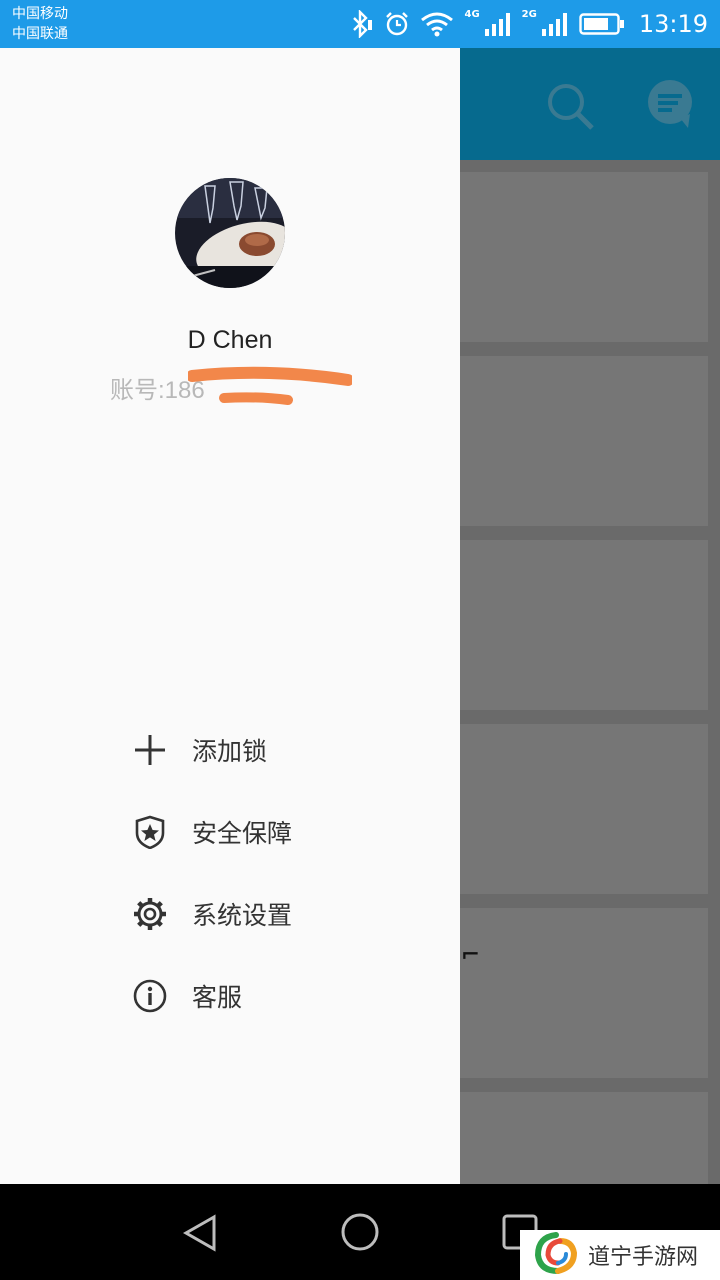 The height and width of the screenshot is (1280, 720). I want to click on partial-text-glyph: ⌐, so click(470, 954).